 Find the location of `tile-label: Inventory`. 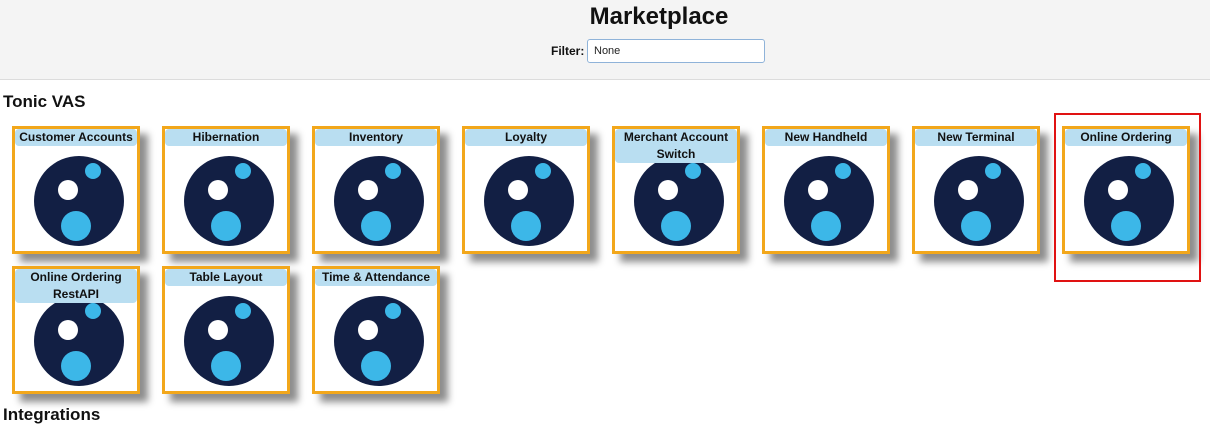

tile-label: Inventory is located at coordinates (376, 137).